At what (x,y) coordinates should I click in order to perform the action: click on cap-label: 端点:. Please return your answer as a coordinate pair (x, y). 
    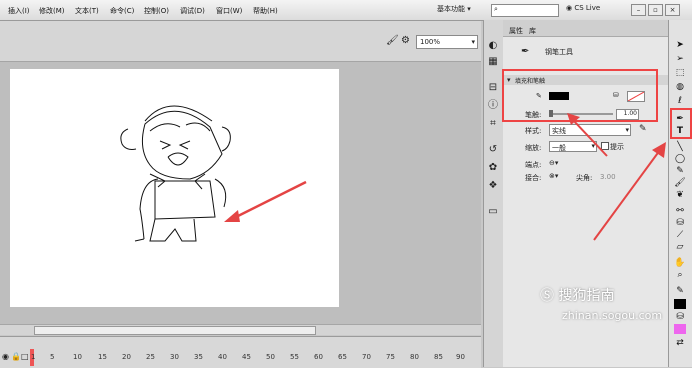
    Looking at the image, I should click on (533, 165).